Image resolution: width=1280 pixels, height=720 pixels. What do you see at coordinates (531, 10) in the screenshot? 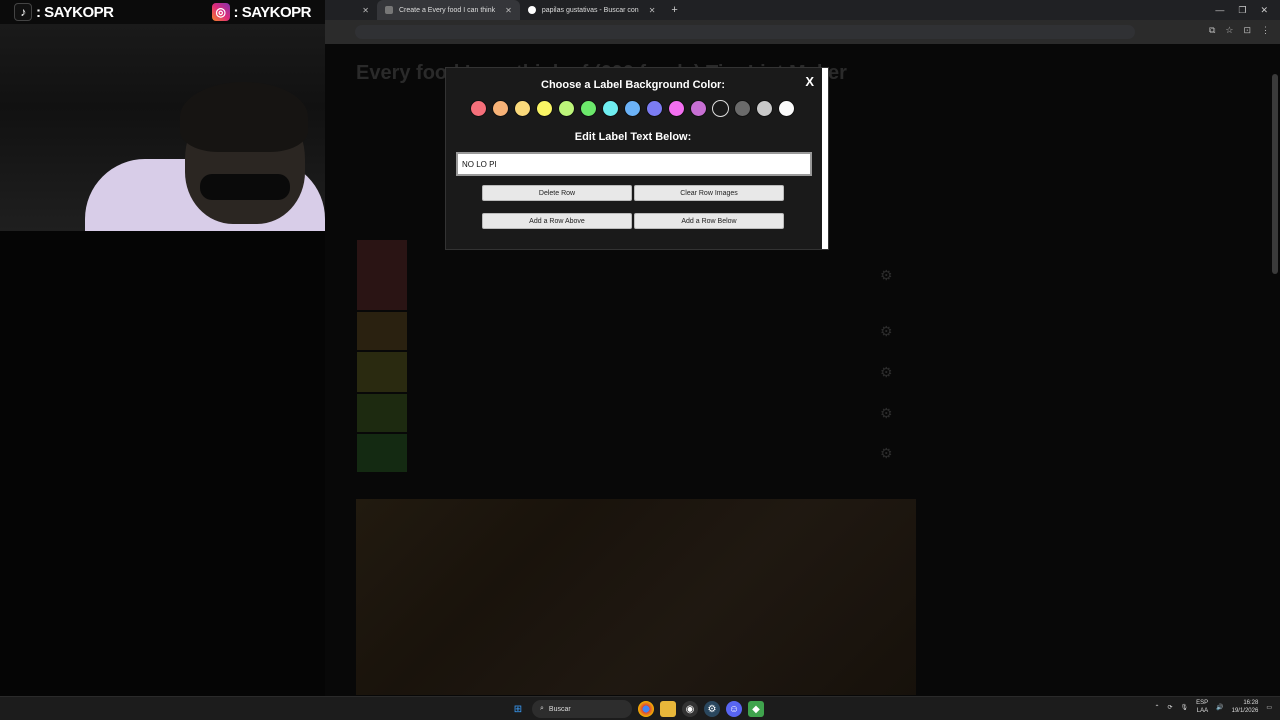
I see `google-favicon-icon` at bounding box center [531, 10].